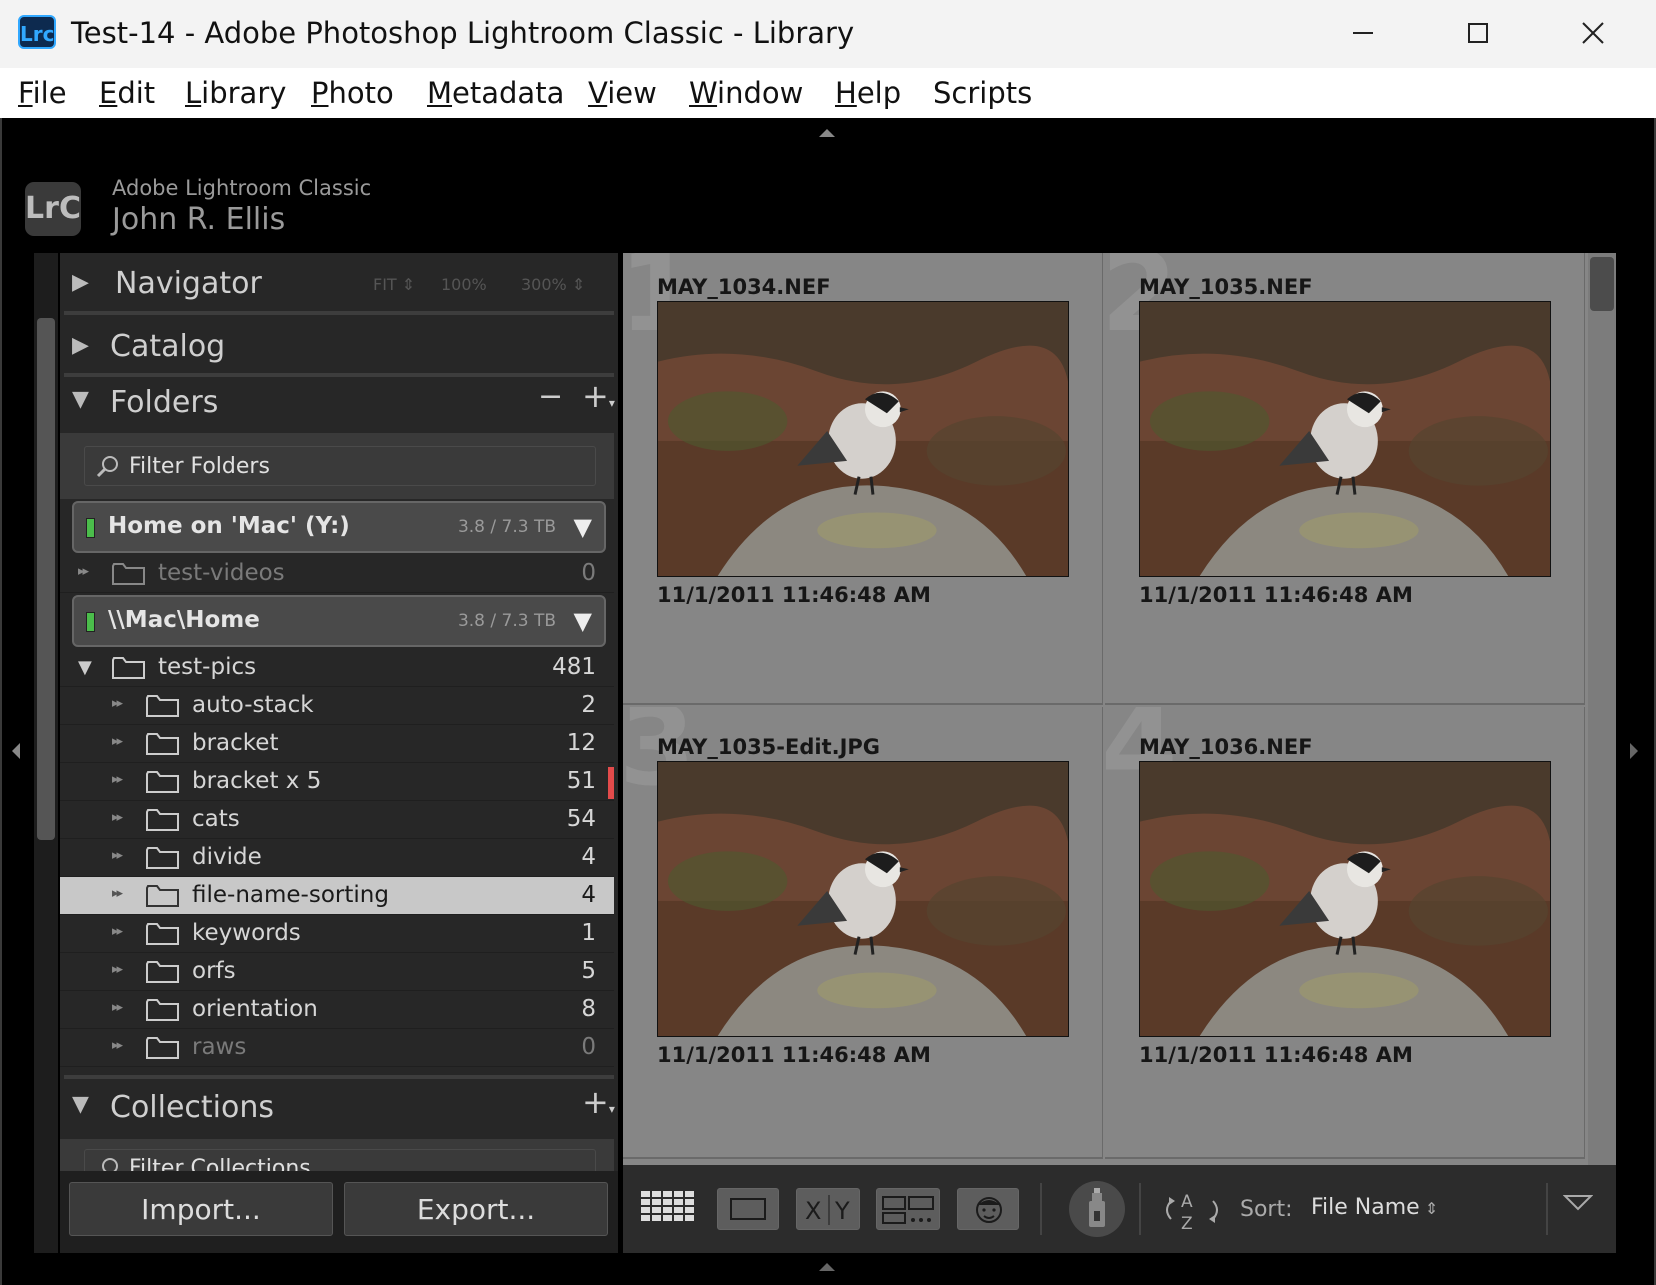  What do you see at coordinates (598, 1102) in the screenshot?
I see `add-collection-button: +▾` at bounding box center [598, 1102].